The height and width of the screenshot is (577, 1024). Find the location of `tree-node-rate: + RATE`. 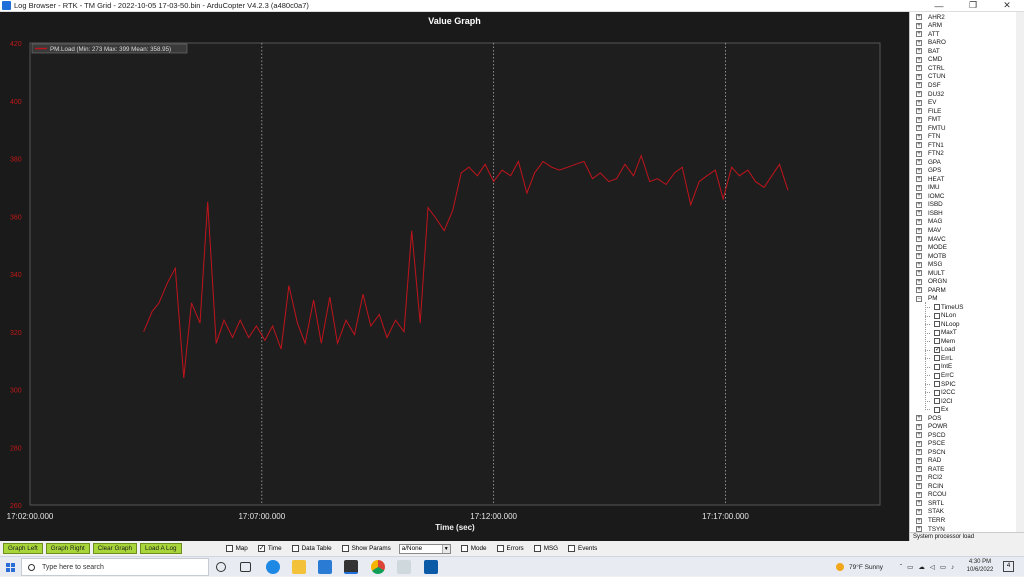

tree-node-rate: + RATE is located at coordinates (930, 469).